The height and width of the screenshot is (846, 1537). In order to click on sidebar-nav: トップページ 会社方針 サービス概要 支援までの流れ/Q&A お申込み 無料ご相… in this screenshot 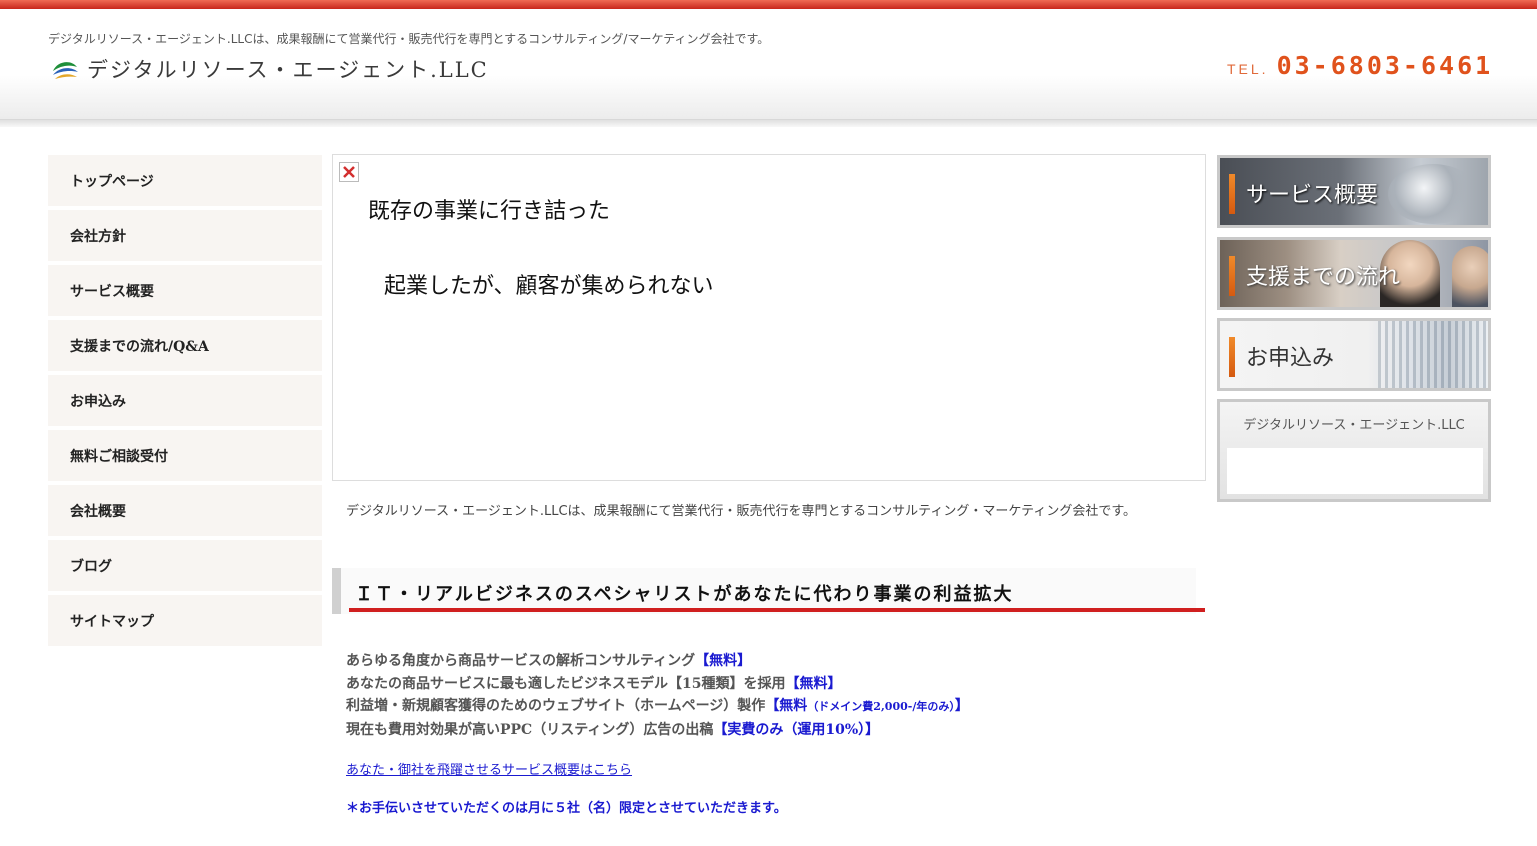, I will do `click(185, 402)`.